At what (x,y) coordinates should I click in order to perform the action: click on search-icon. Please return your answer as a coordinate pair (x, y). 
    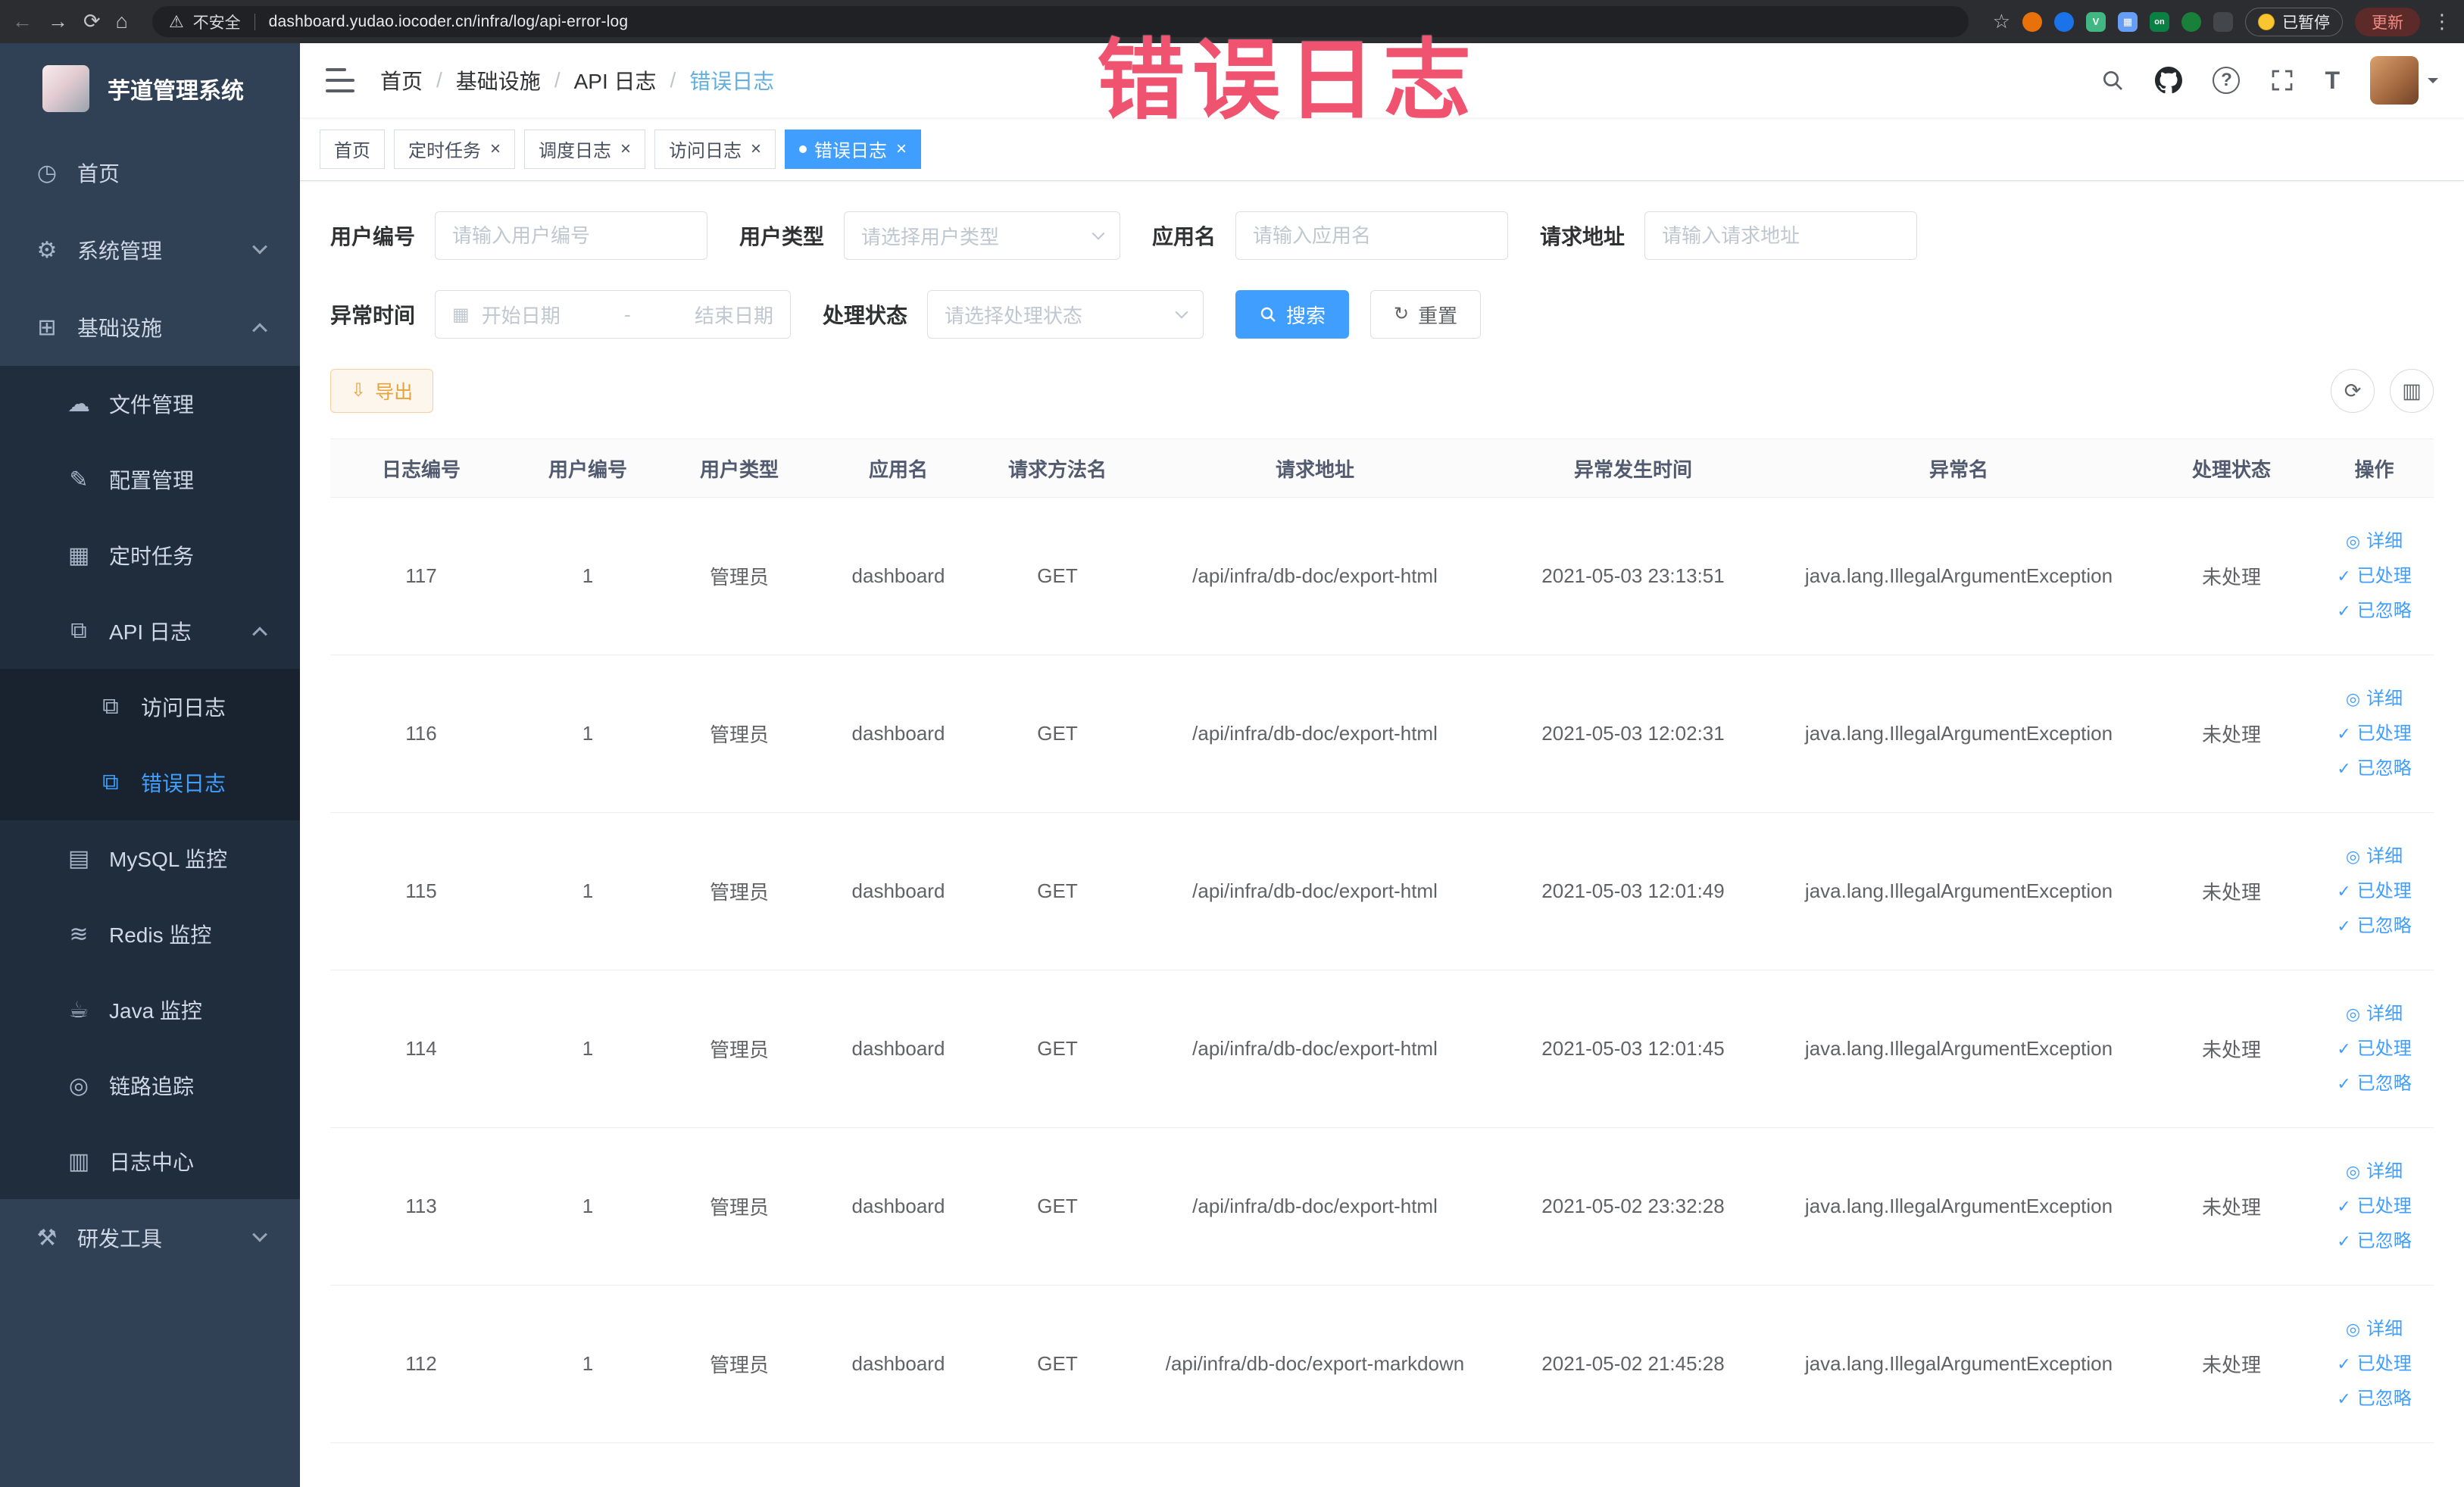
    Looking at the image, I should click on (2112, 80).